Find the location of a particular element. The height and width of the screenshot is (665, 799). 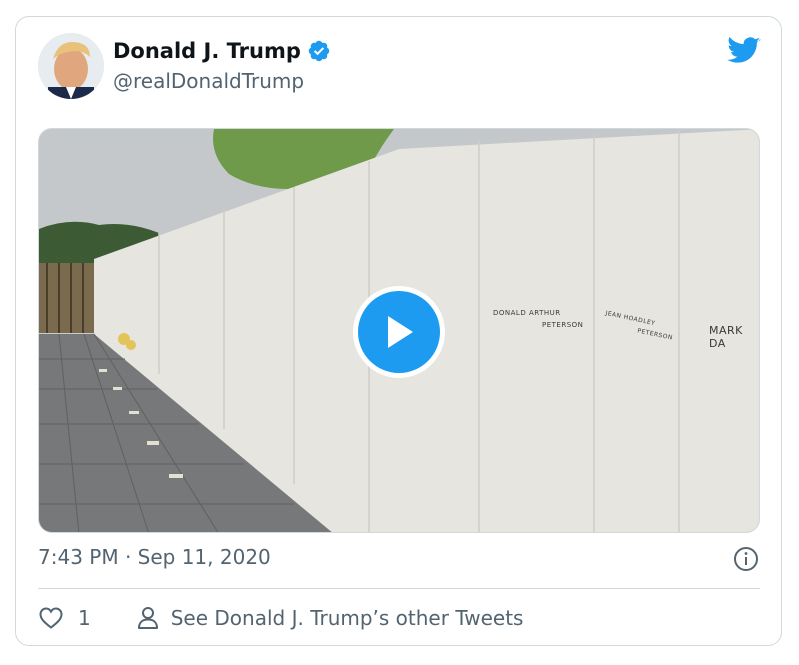

verified-badge-icon is located at coordinates (319, 51).